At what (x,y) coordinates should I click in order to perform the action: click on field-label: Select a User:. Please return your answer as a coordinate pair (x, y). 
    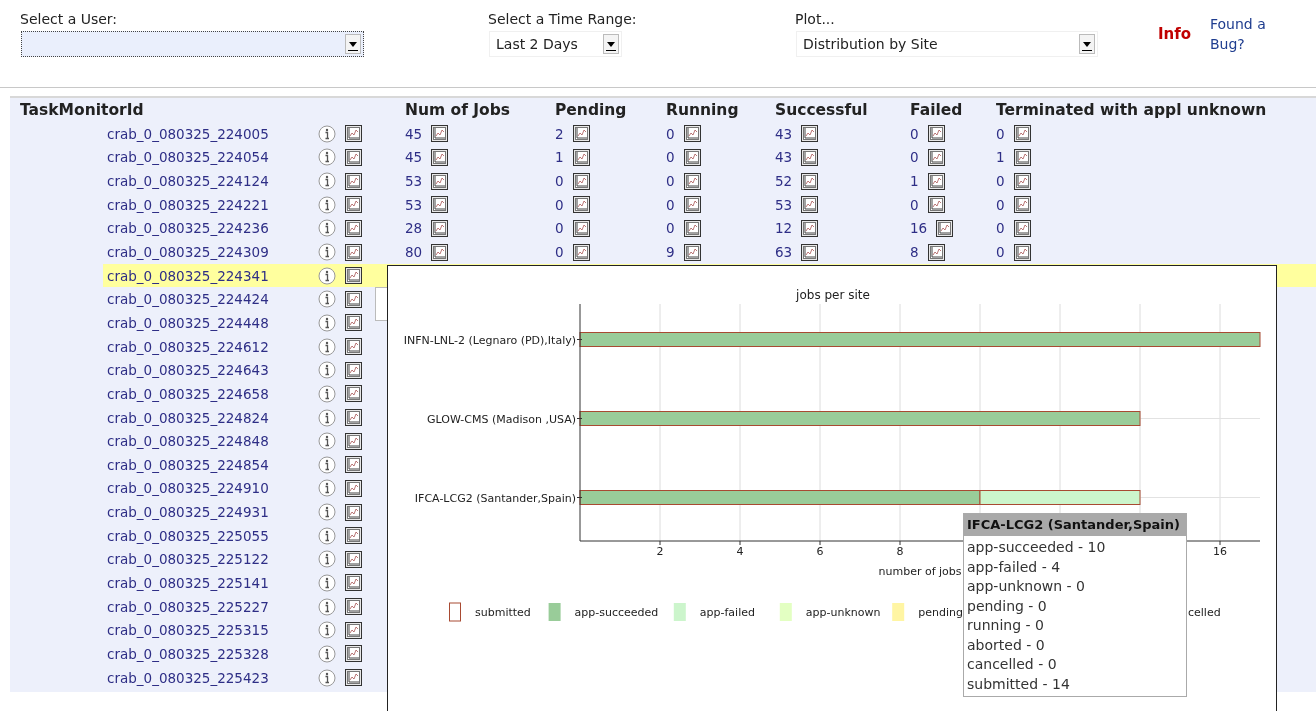
    Looking at the image, I should click on (69, 20).